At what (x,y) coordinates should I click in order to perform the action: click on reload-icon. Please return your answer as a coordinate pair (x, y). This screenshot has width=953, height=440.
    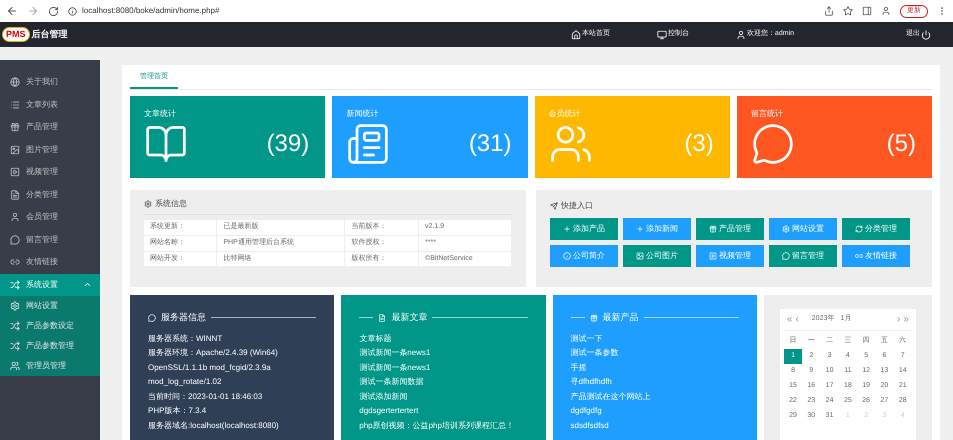
    Looking at the image, I should click on (53, 11).